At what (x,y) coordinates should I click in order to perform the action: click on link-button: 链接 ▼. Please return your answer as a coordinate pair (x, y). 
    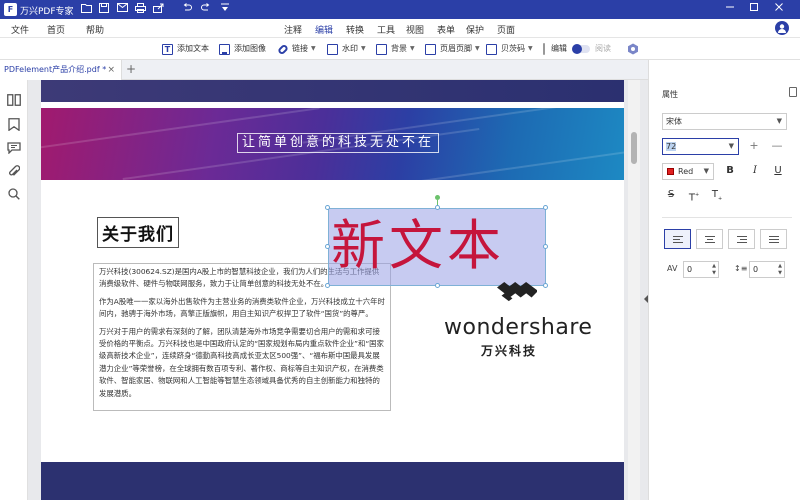
    Looking at the image, I should click on (296, 49).